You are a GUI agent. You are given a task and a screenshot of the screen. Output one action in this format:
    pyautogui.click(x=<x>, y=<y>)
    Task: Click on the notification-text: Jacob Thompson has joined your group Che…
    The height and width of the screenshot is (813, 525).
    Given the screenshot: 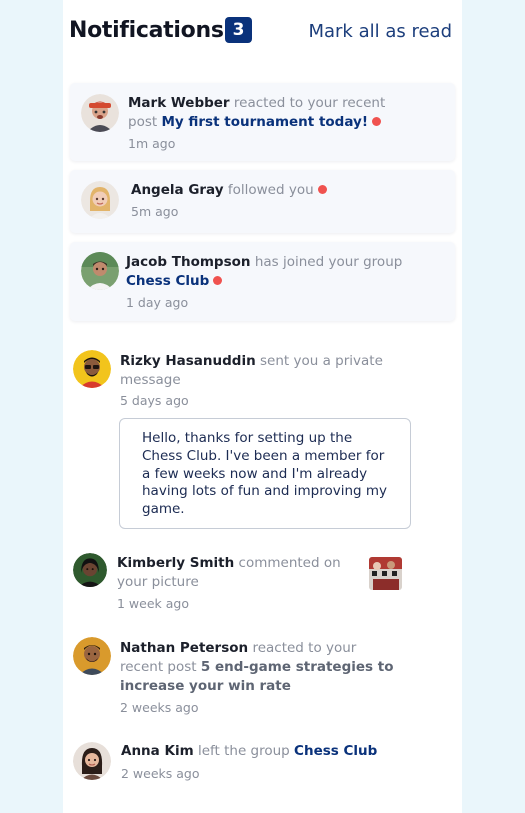 What is the action you would take?
    pyautogui.click(x=271, y=272)
    